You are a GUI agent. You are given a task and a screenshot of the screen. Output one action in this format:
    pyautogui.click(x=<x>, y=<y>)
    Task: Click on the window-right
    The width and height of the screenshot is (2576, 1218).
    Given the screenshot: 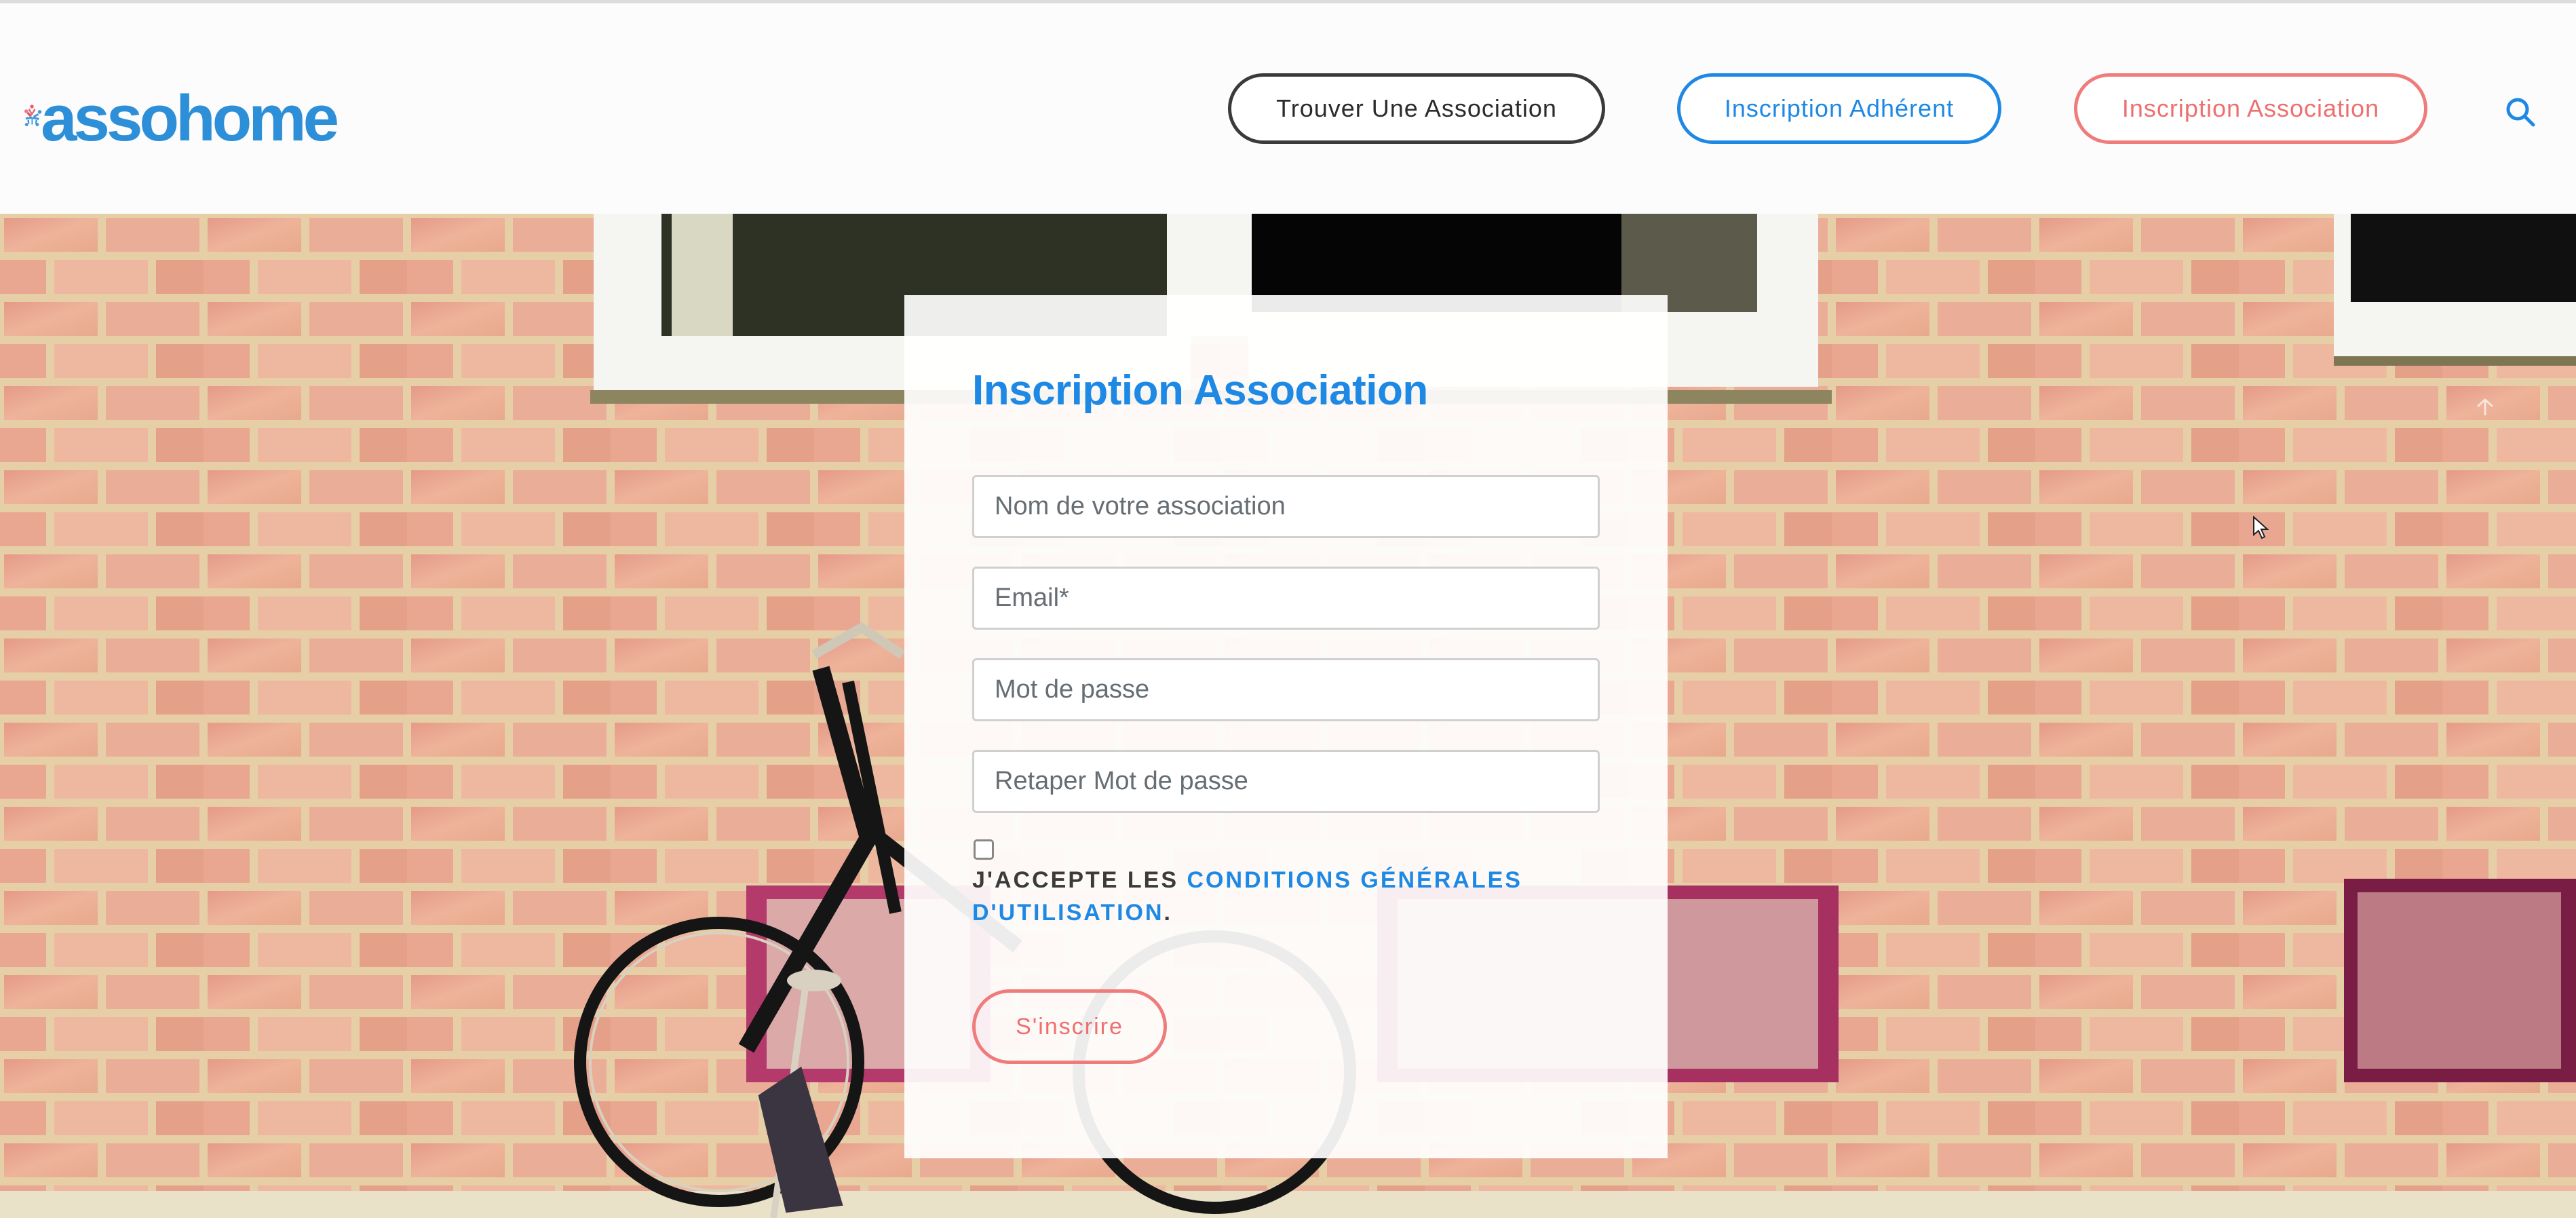 What is the action you would take?
    pyautogui.click(x=2455, y=290)
    